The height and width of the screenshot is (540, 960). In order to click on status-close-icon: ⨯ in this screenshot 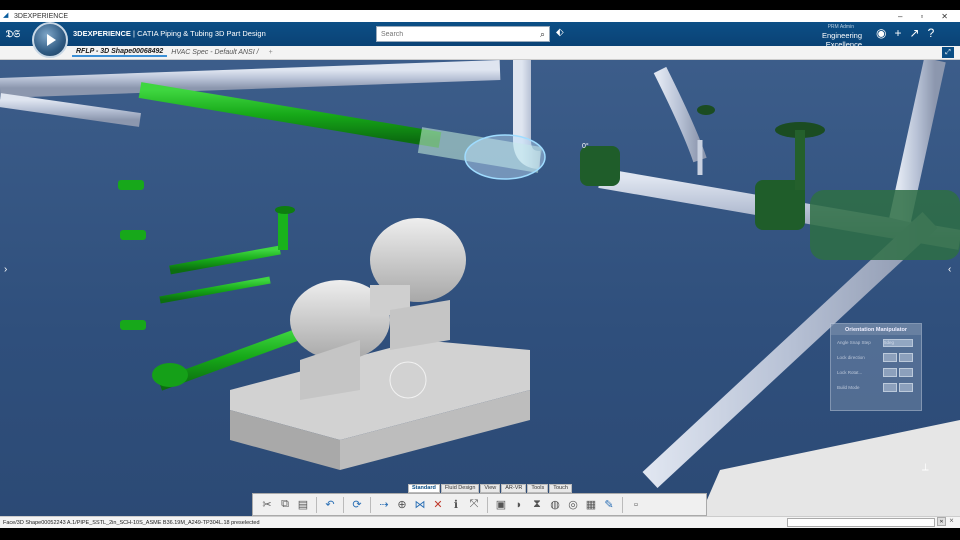, I will do `click(951, 520)`.